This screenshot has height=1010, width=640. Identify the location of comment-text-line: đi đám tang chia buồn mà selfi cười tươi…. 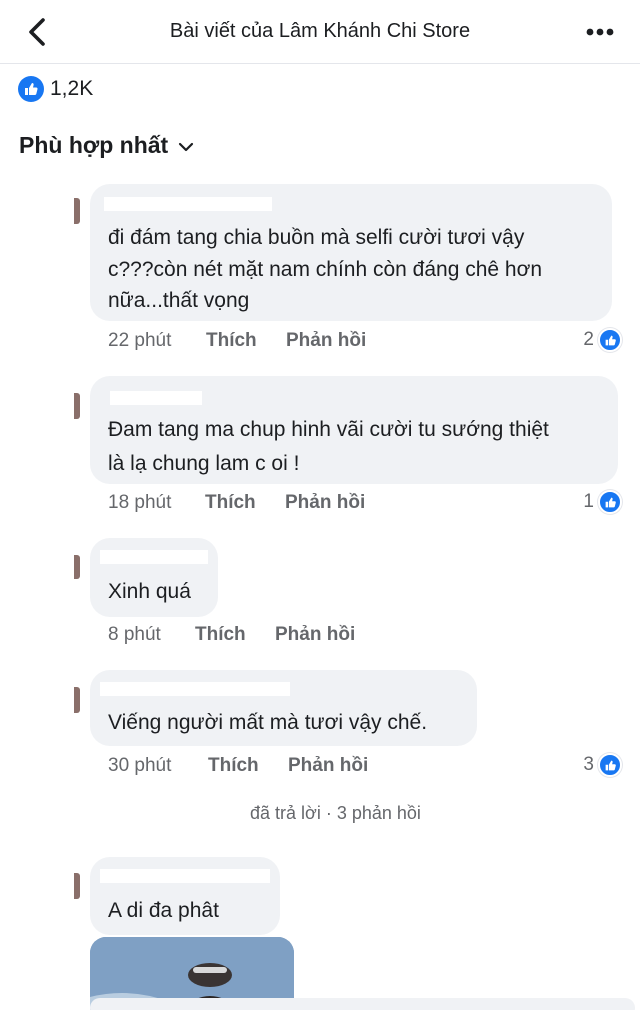
(316, 237).